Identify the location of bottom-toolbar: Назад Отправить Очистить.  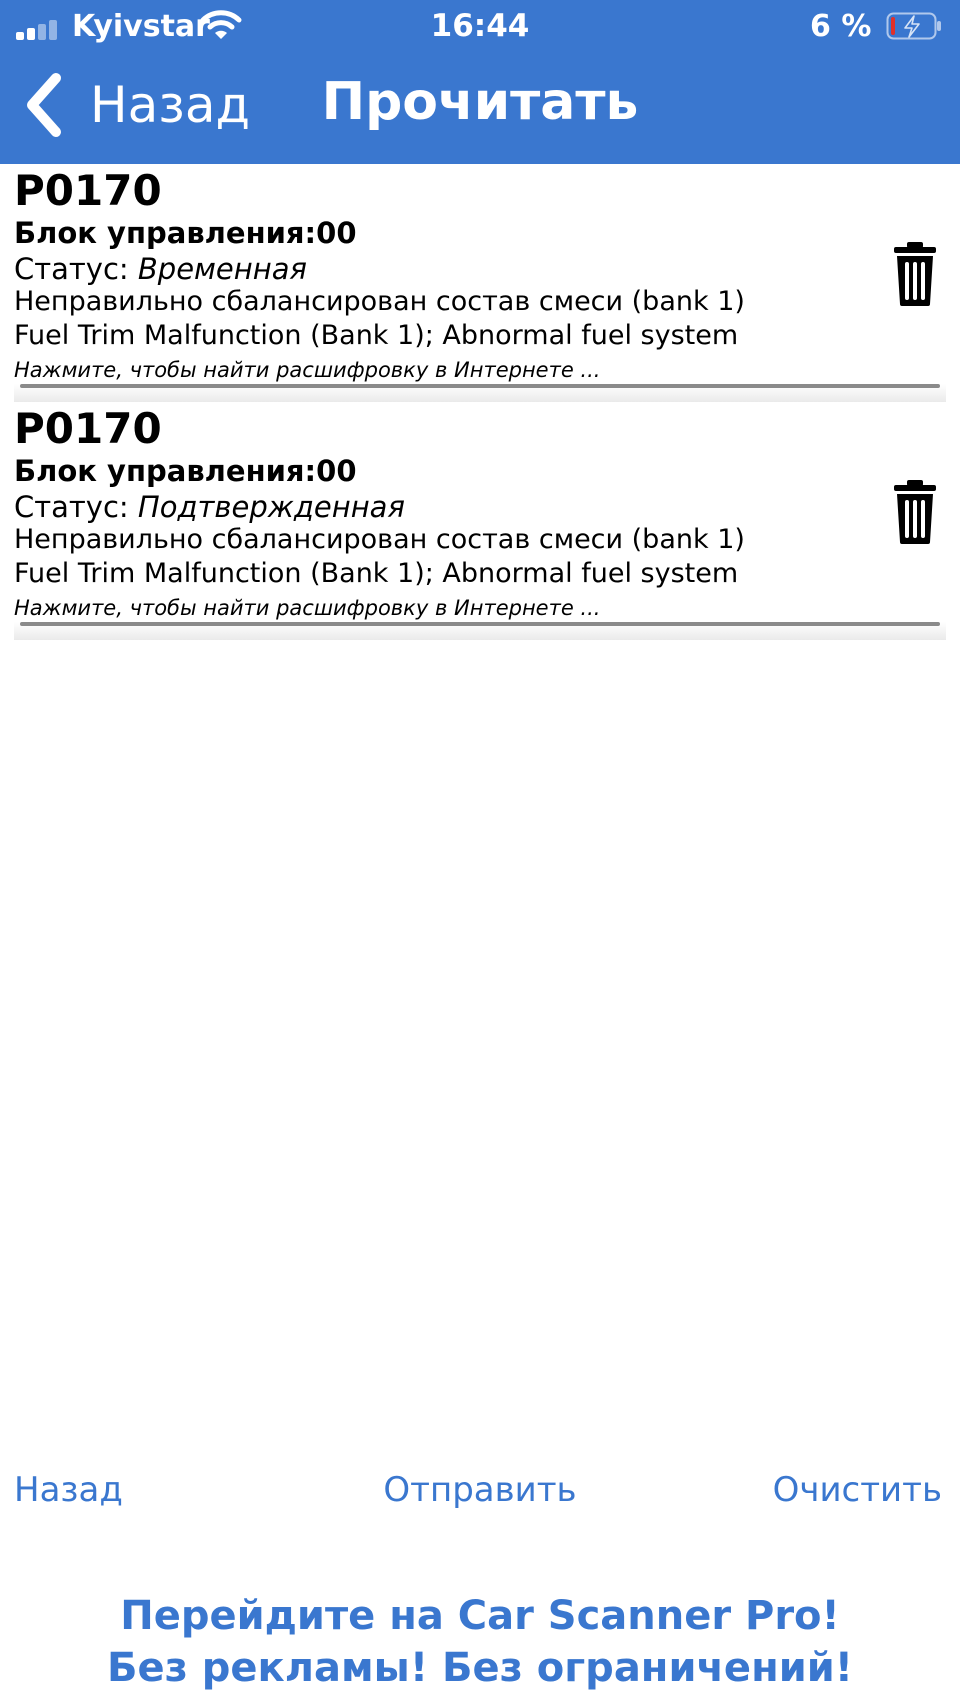
(480, 1495).